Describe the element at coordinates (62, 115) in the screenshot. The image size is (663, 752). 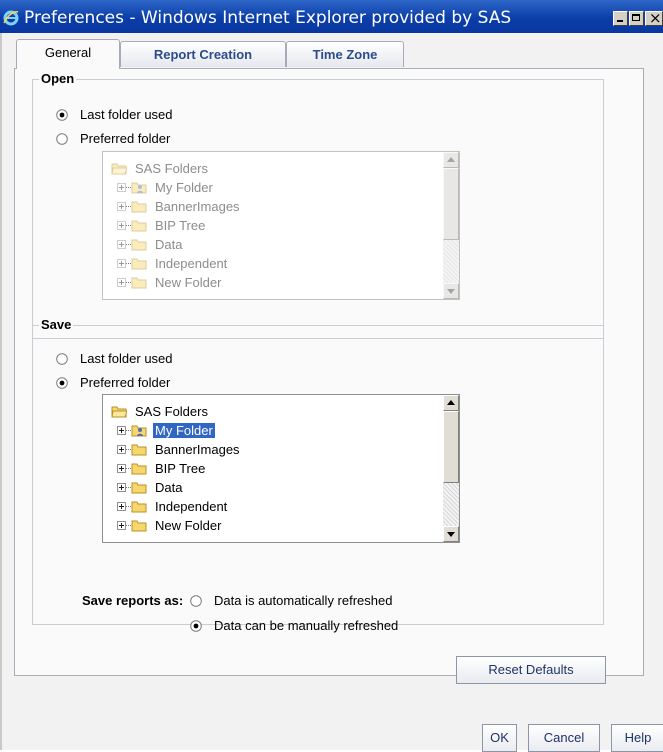
I see `open-last-folder-radio` at that location.